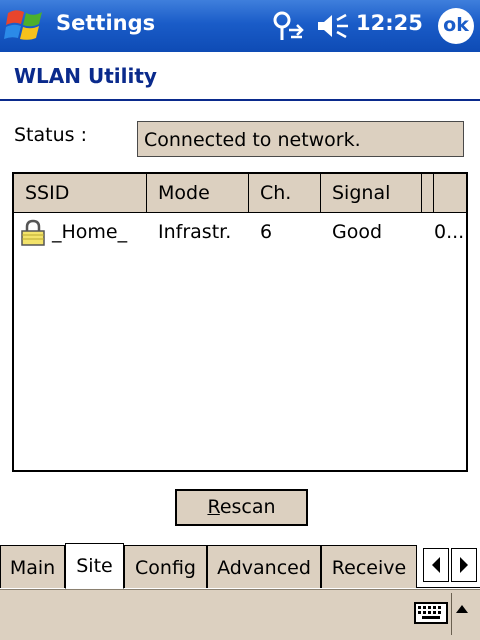 Image resolution: width=480 pixels, height=640 pixels. What do you see at coordinates (94, 566) in the screenshot?
I see `tab-site: Site` at bounding box center [94, 566].